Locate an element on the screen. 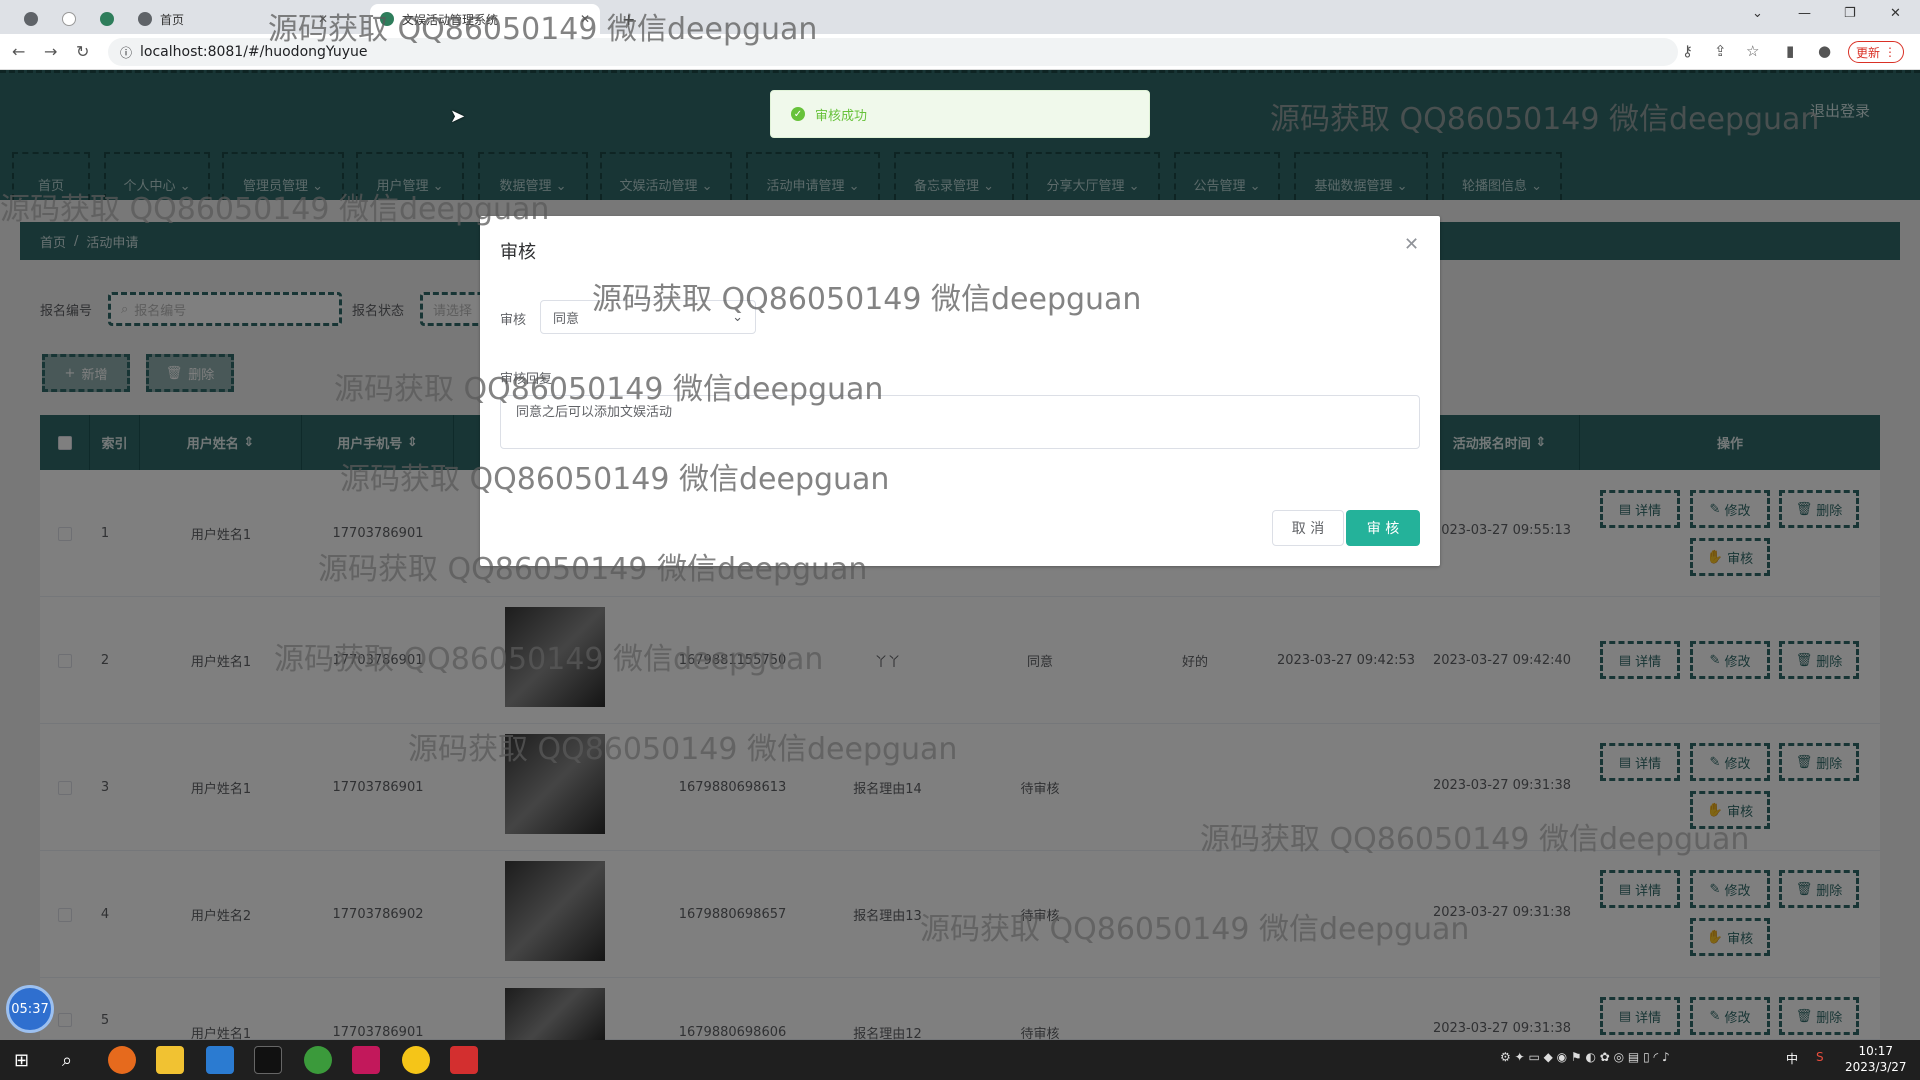  minimize-icon: — is located at coordinates (1804, 13).